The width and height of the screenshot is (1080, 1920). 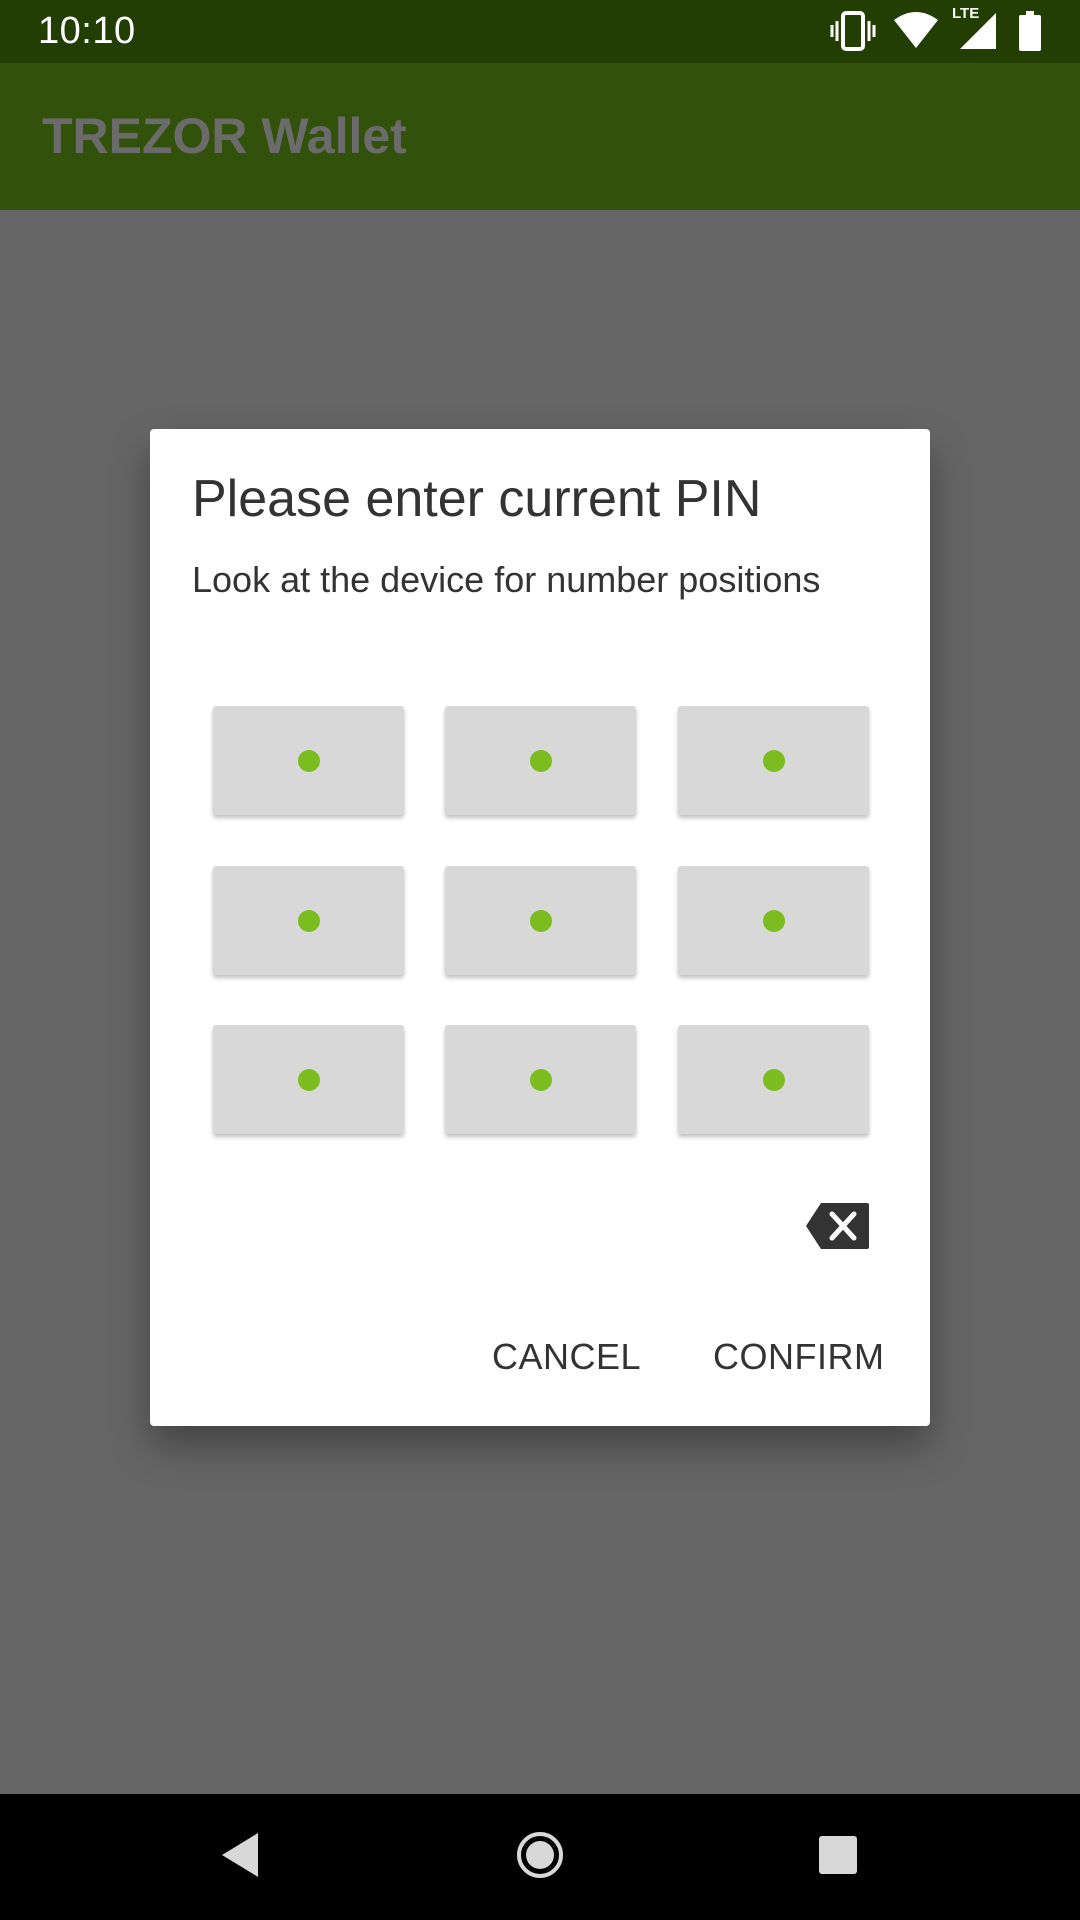 I want to click on home-icon, so click(x=540, y=1857).